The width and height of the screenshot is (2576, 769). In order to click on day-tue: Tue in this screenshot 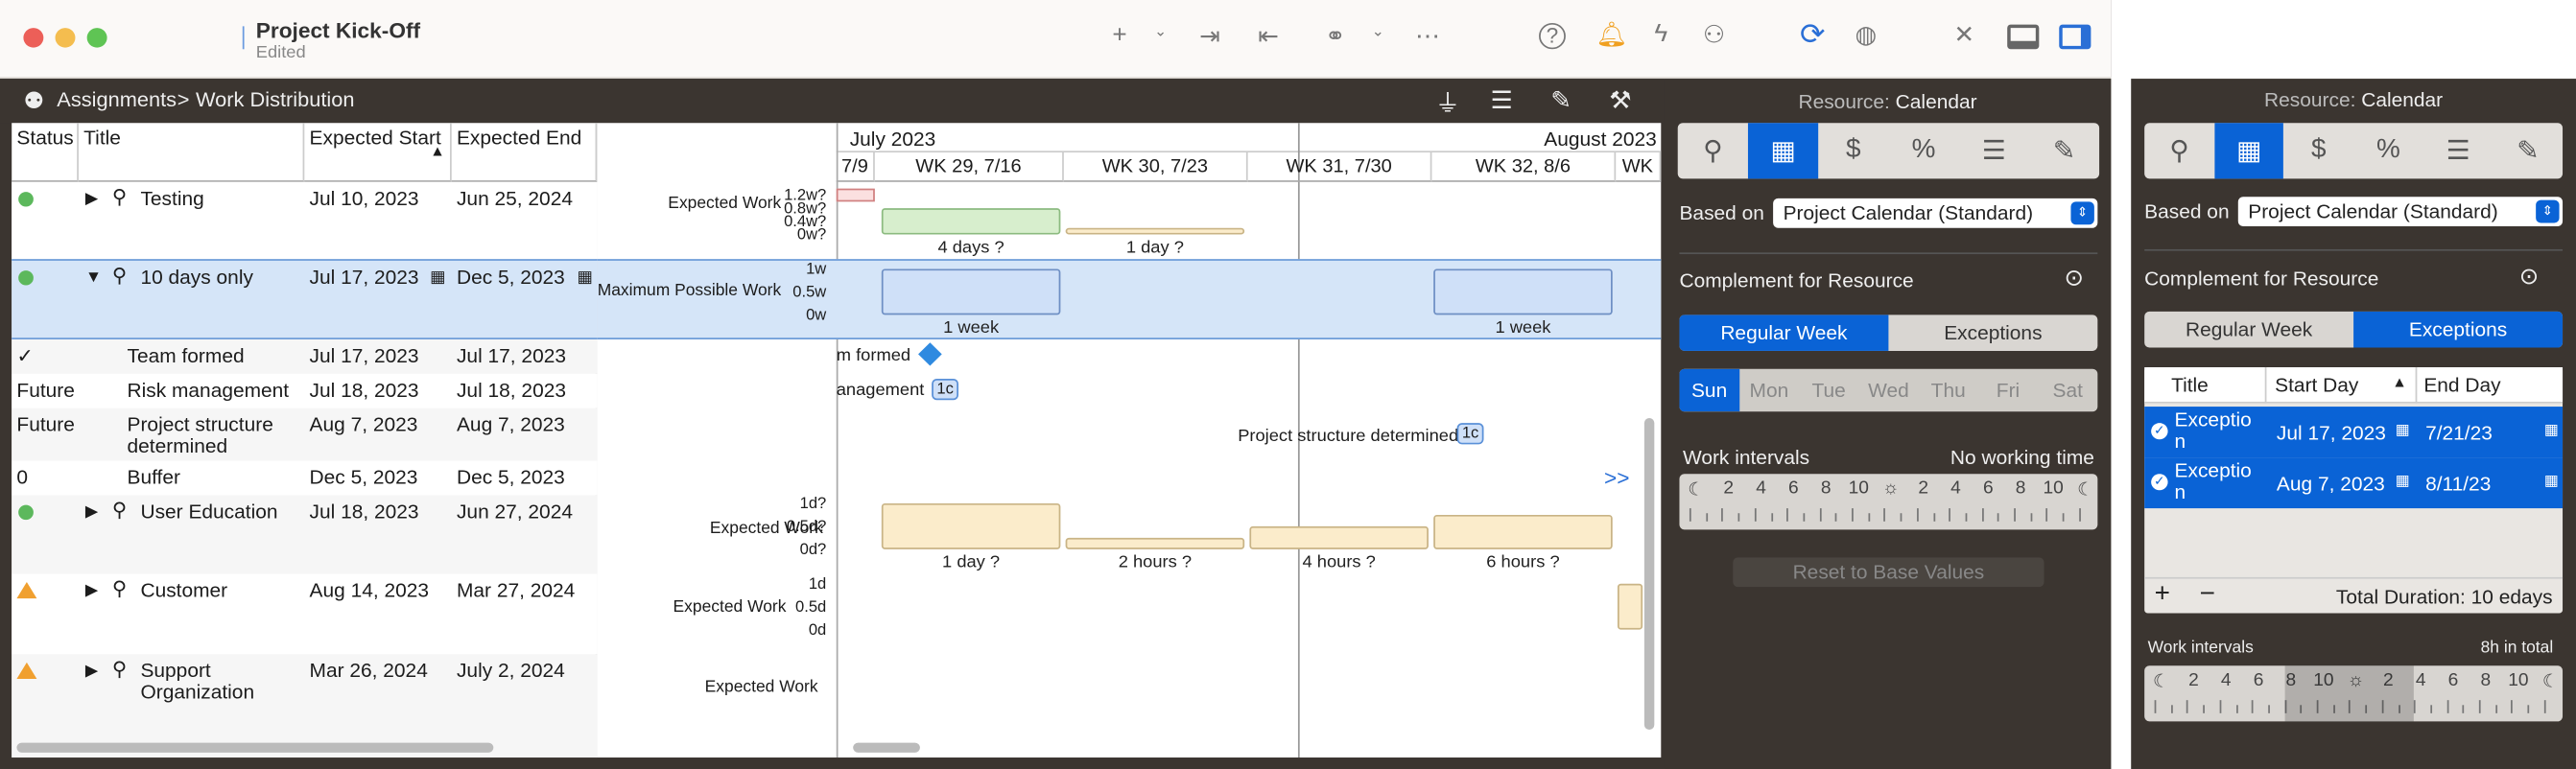, I will do `click(1829, 390)`.